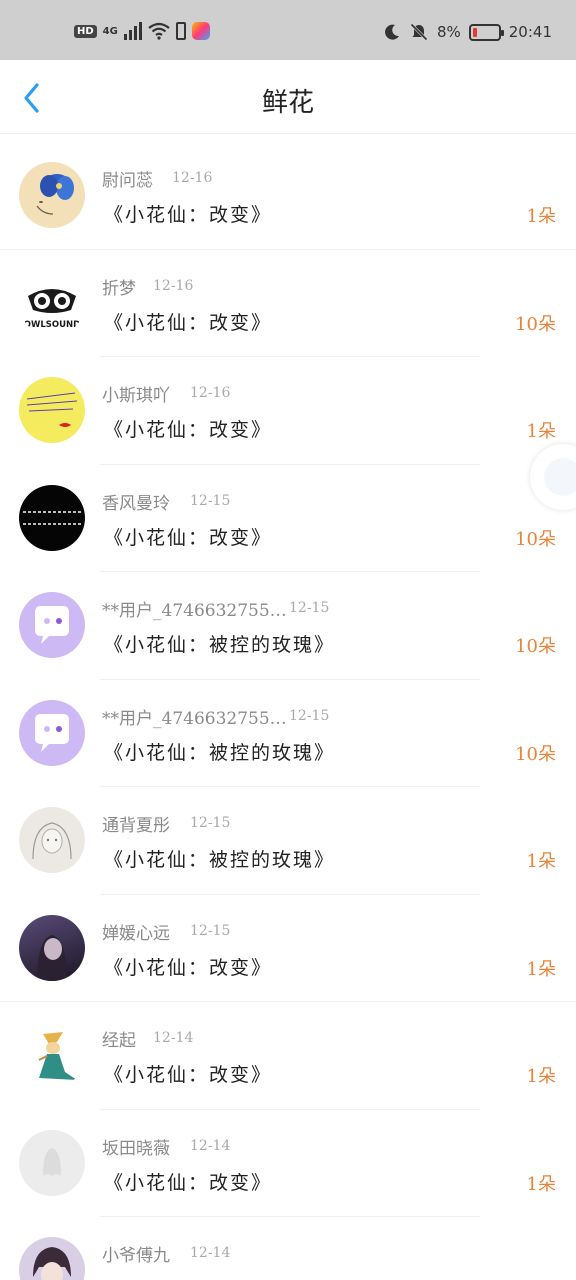  Describe the element at coordinates (287, 103) in the screenshot. I see `page-title: 鲜花` at that location.